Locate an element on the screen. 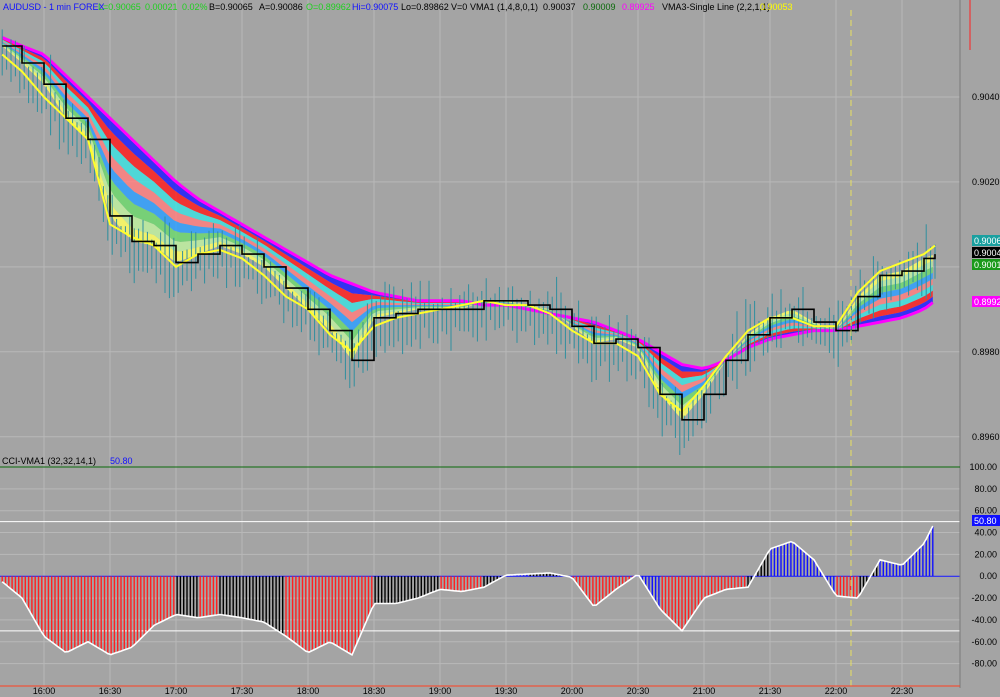 This screenshot has height=697, width=1000. x-tick-label-13: 22:30 is located at coordinates (902, 691).